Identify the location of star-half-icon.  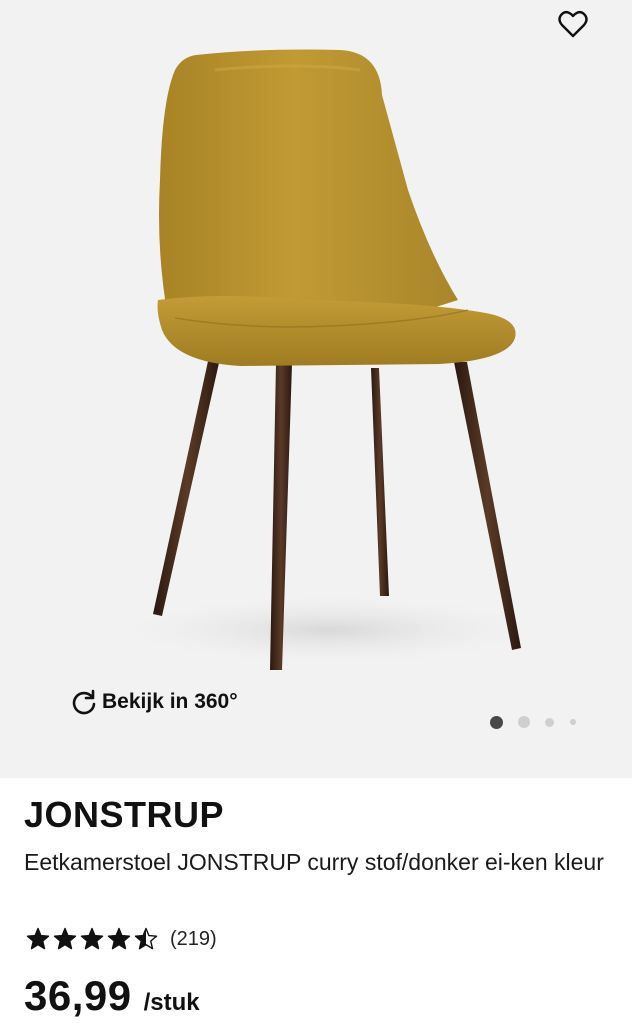
(146, 938).